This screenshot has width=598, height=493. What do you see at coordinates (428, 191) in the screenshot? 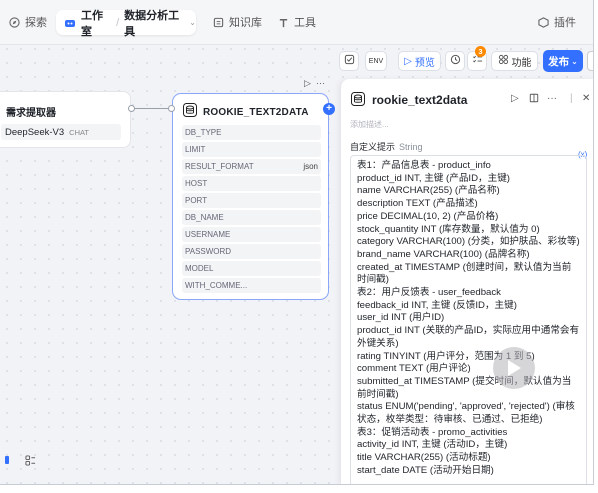
I see `prompt-line: name VARCHAR(255) (产品名称)` at bounding box center [428, 191].